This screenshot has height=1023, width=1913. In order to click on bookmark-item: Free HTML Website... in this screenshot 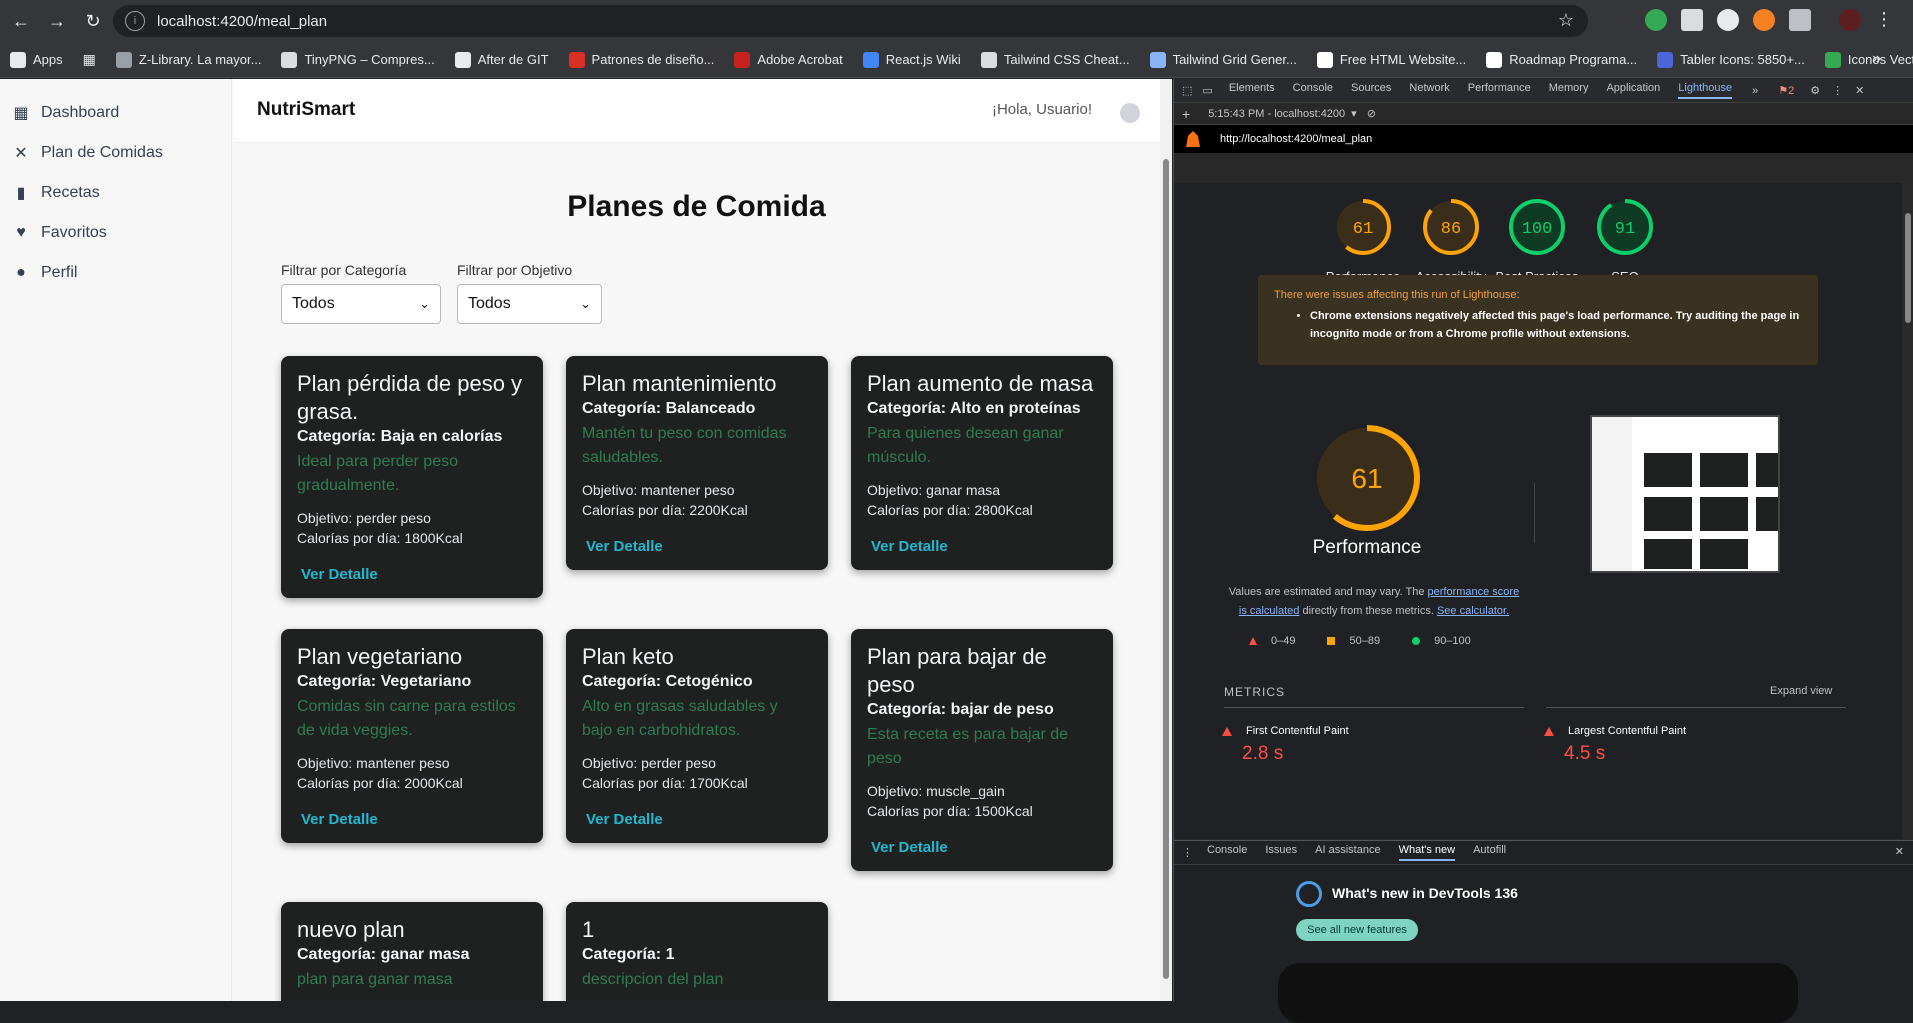, I will do `click(1391, 59)`.